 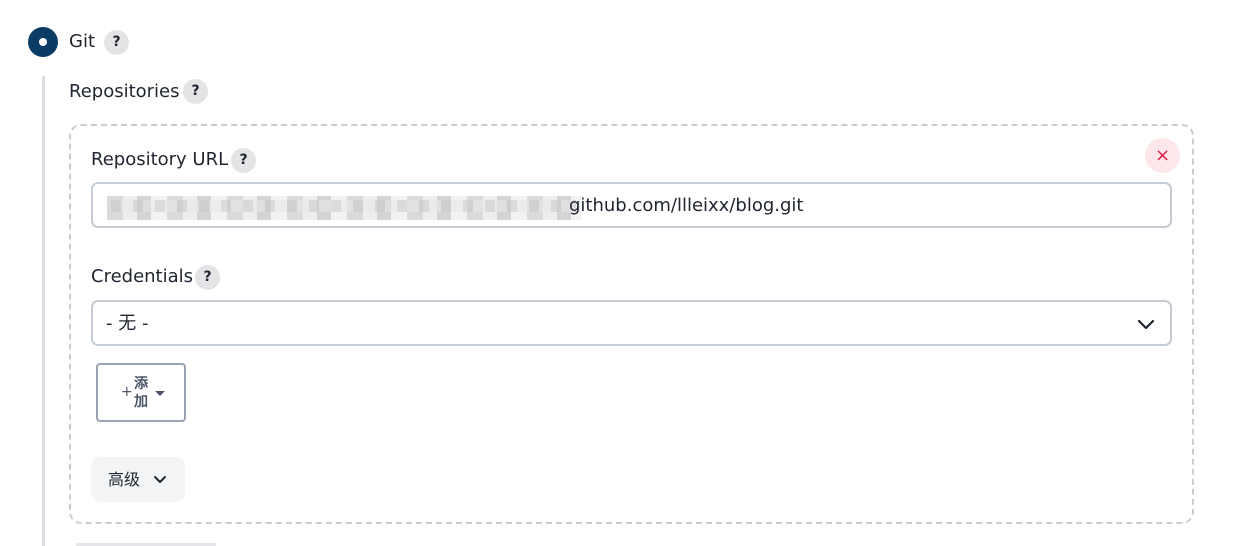 What do you see at coordinates (116, 42) in the screenshot?
I see `git-help-icon: ?` at bounding box center [116, 42].